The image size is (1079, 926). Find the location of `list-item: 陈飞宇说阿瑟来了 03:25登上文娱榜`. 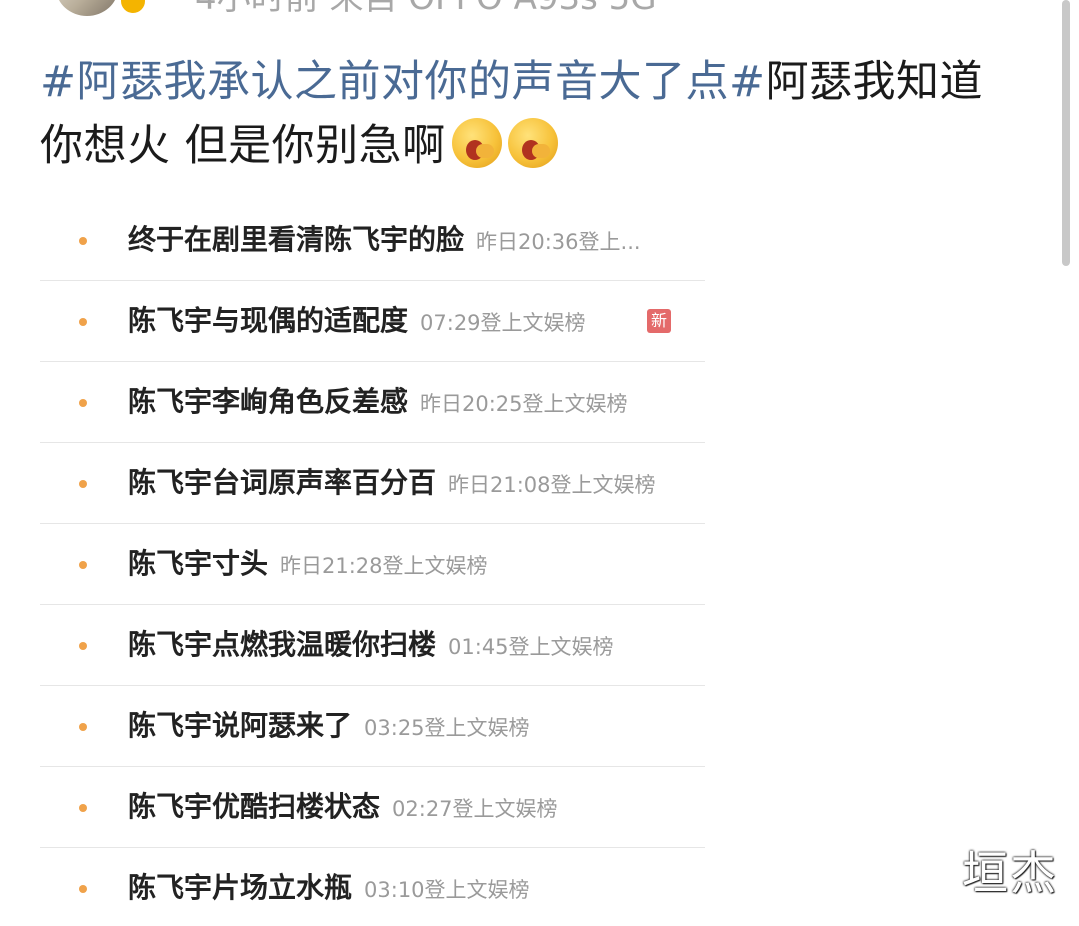

list-item: 陈飞宇说阿瑟来了 03:25登上文娱榜 is located at coordinates (372, 726).